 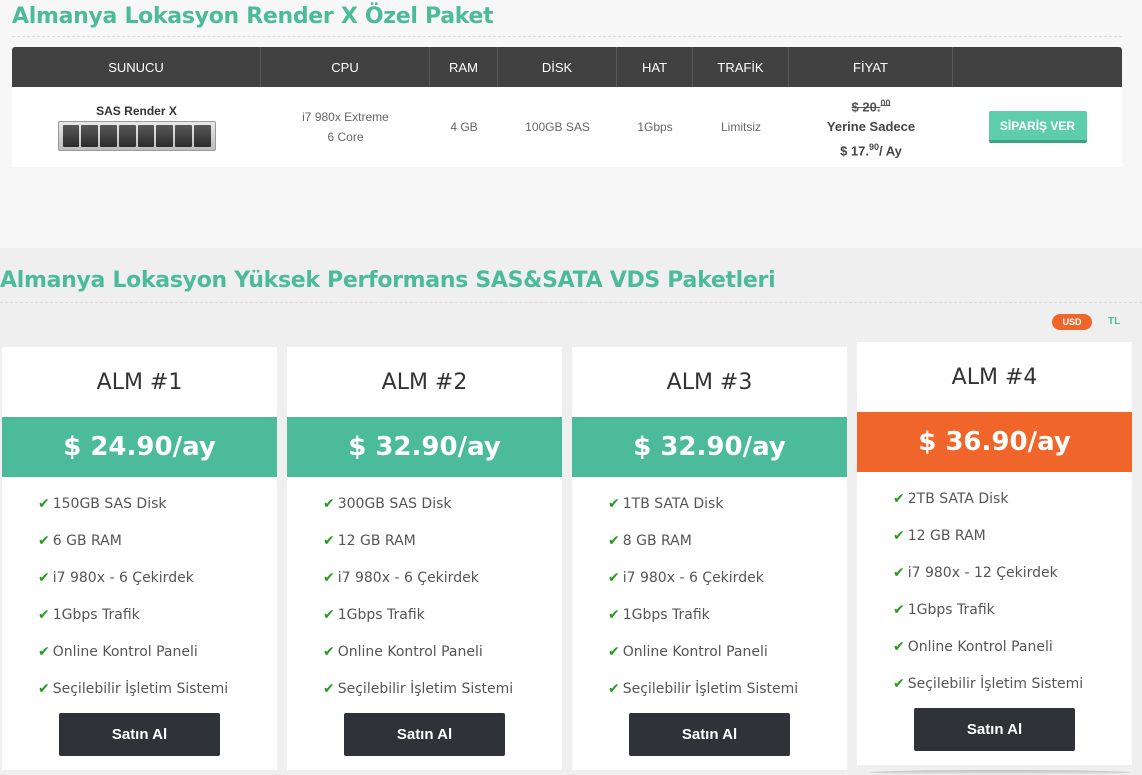 I want to click on buy-button-plan-2: Satın Al, so click(x=424, y=734).